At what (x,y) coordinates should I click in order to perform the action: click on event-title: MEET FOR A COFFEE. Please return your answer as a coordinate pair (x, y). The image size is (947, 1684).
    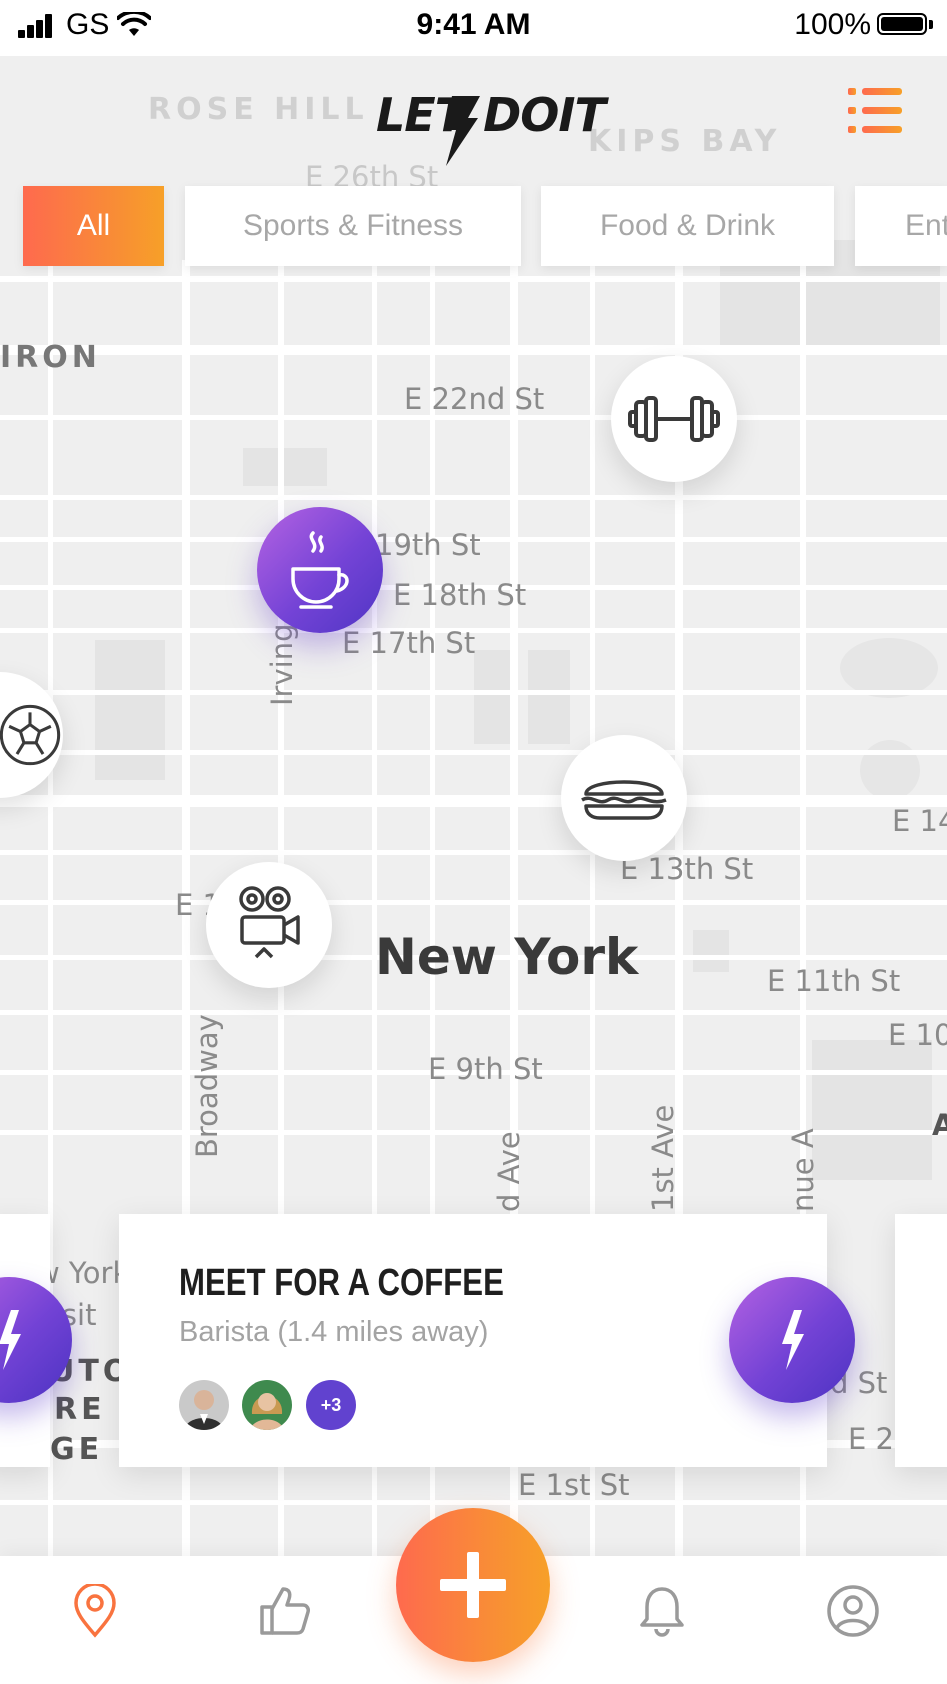
    Looking at the image, I should click on (341, 1283).